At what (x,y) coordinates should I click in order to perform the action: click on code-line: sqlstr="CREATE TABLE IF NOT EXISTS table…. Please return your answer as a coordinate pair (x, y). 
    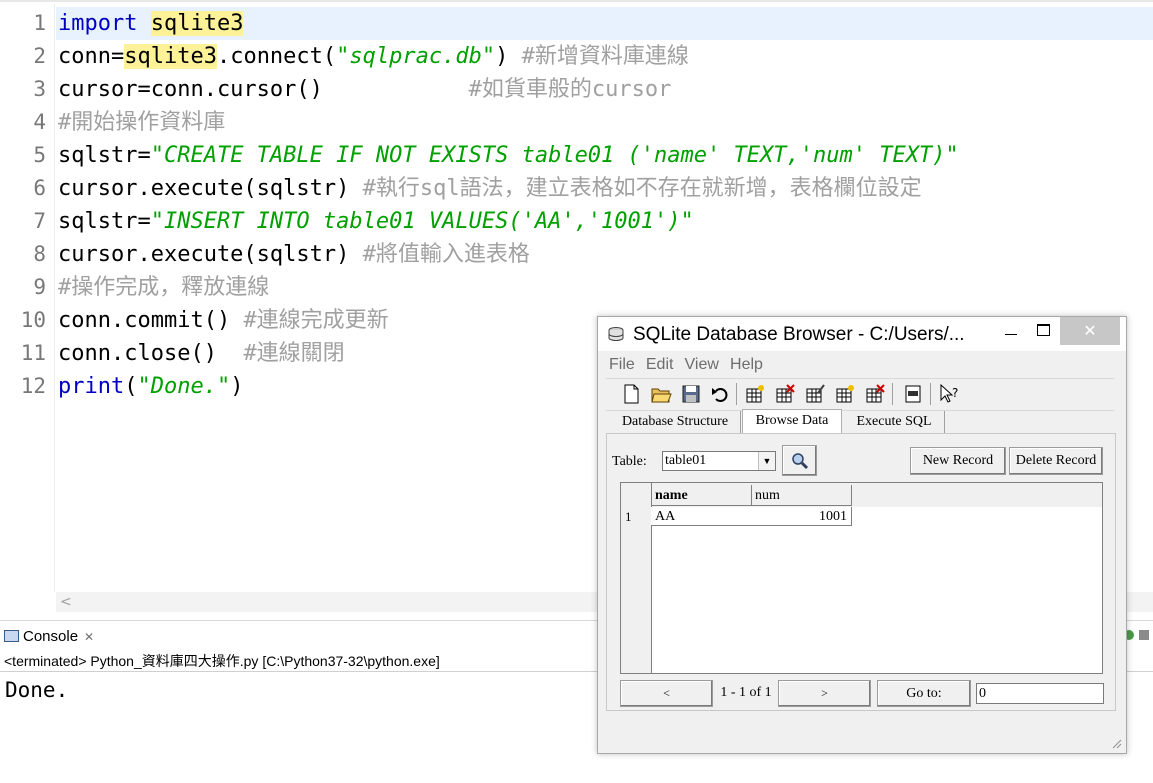
    Looking at the image, I should click on (508, 155).